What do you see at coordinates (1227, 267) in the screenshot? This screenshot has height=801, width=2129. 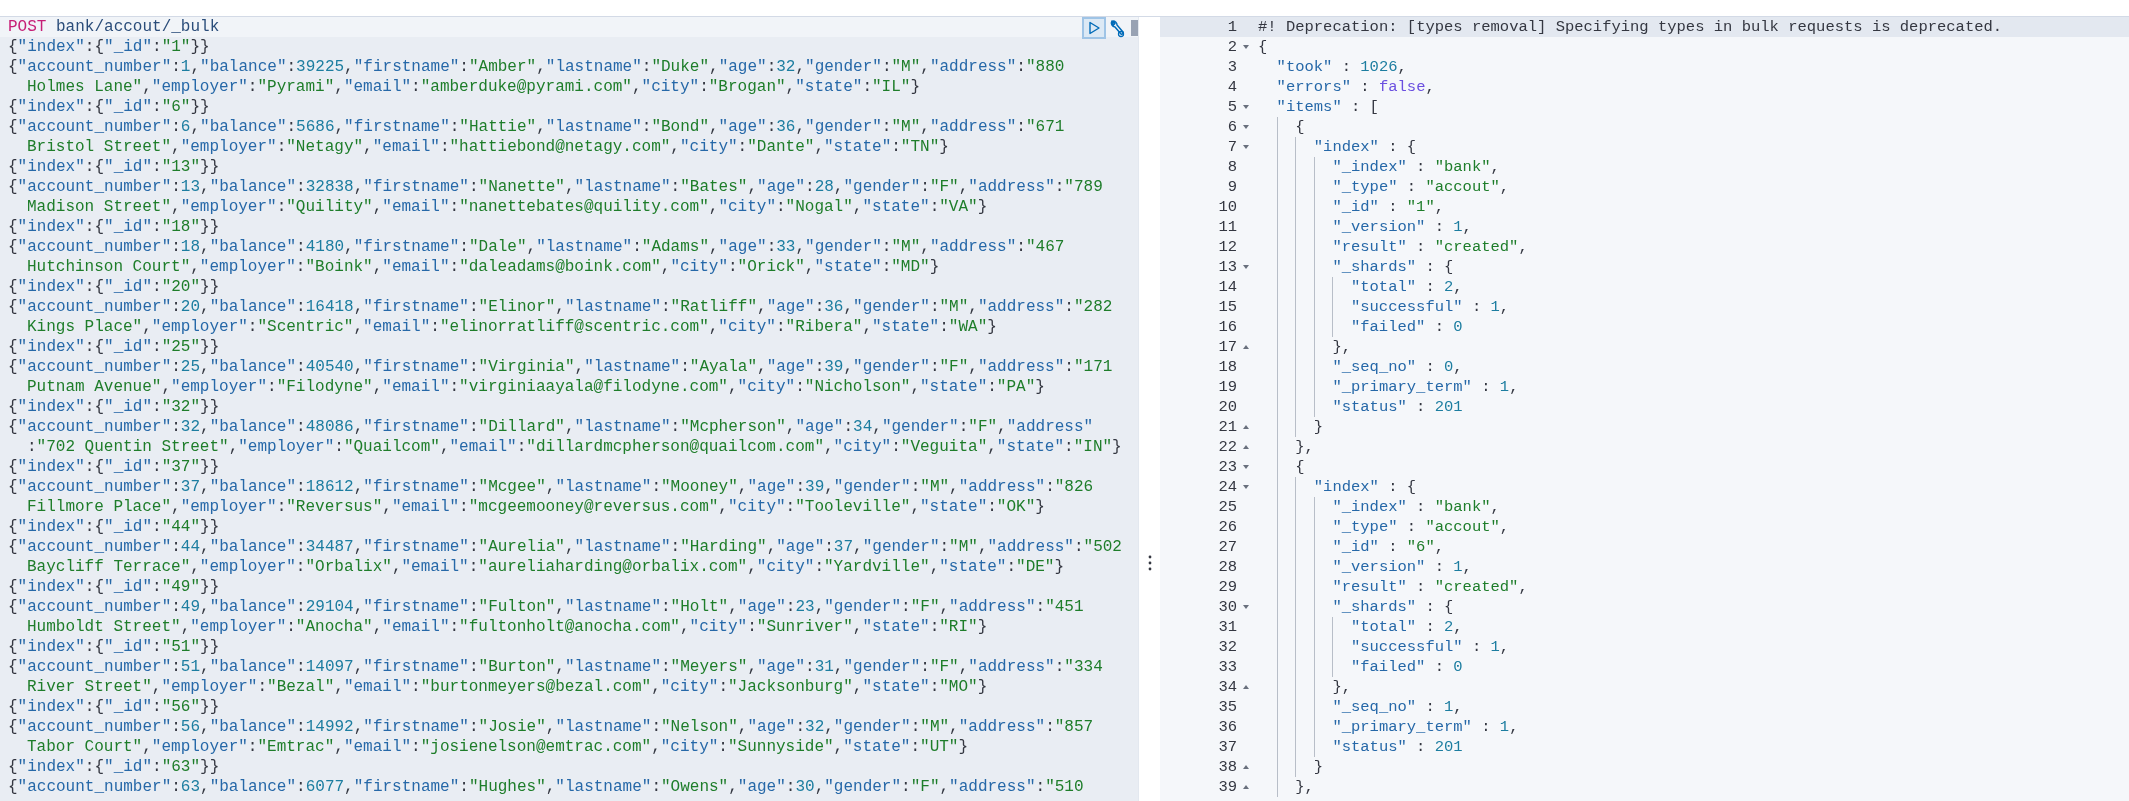 I see `line-number: 13` at bounding box center [1227, 267].